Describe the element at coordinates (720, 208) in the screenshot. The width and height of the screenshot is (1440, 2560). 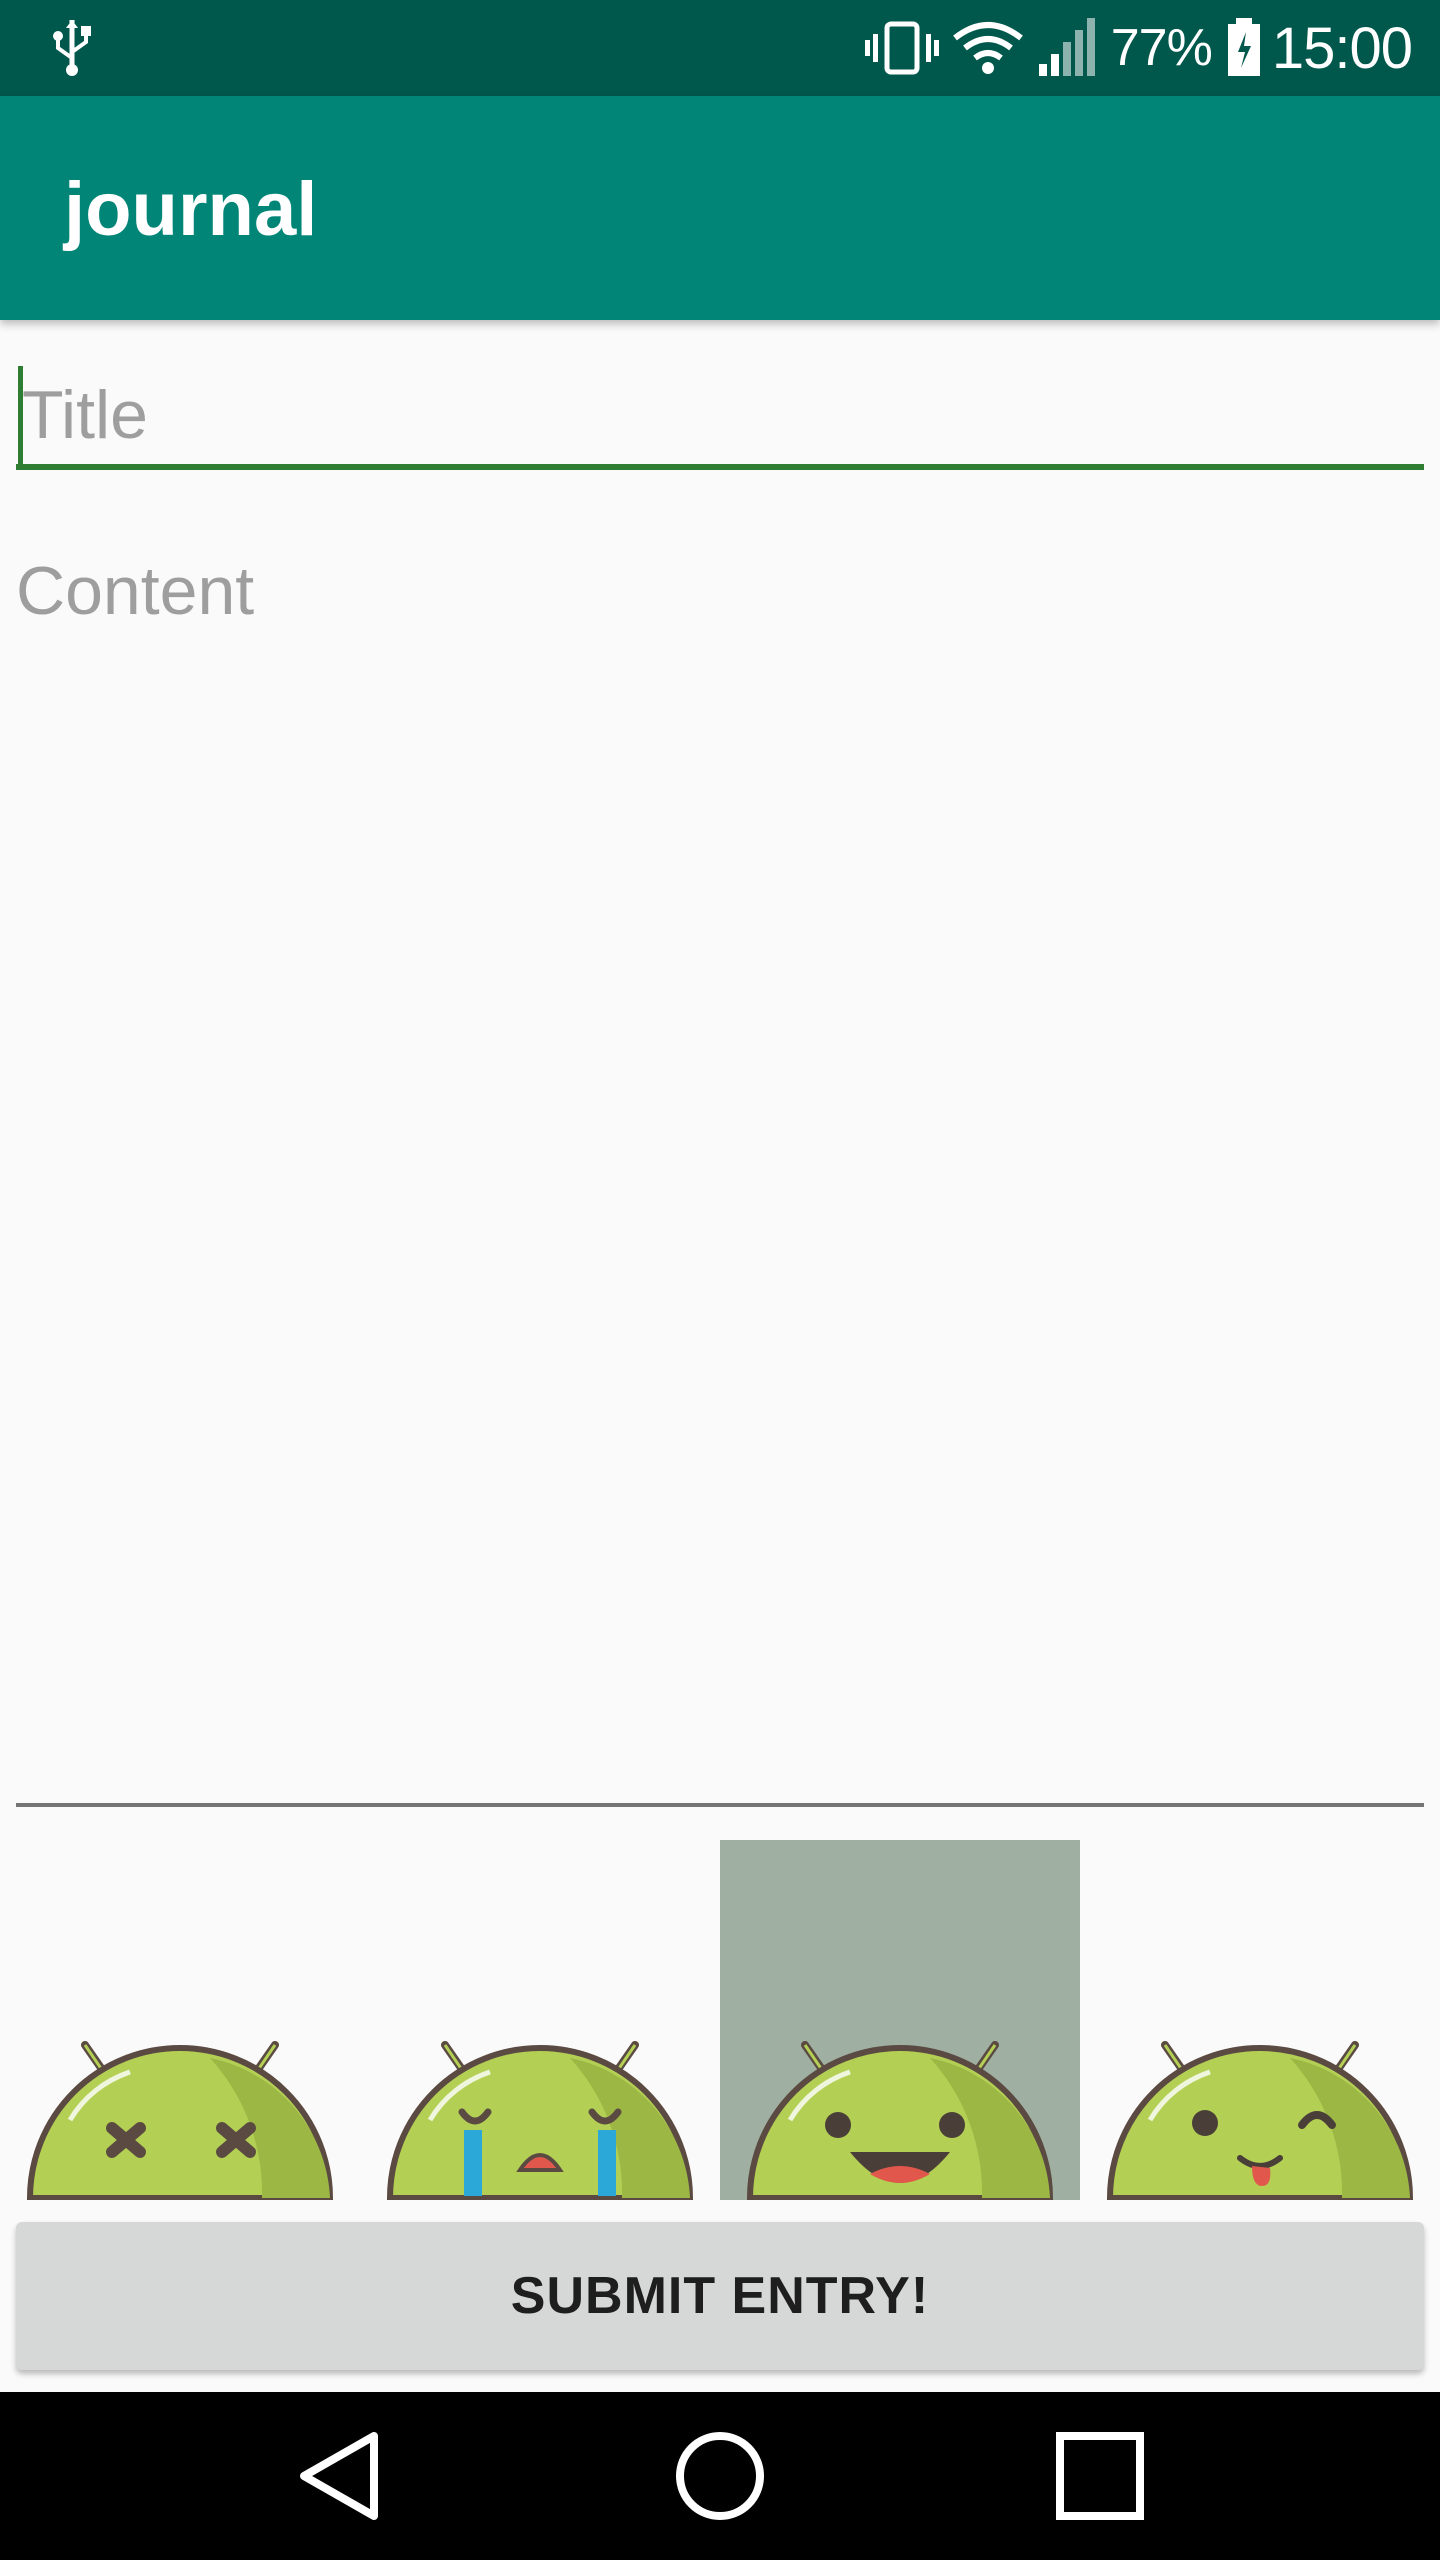
I see `app-bar: journal` at that location.